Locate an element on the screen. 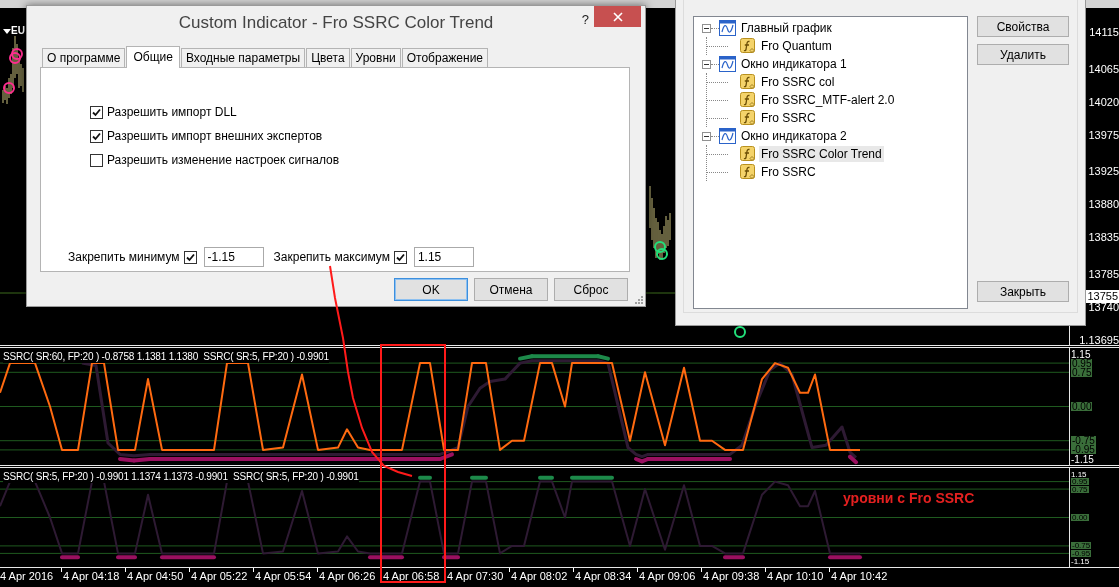 The height and width of the screenshot is (587, 1119). level-label: 1.15 is located at coordinates (1079, 474).